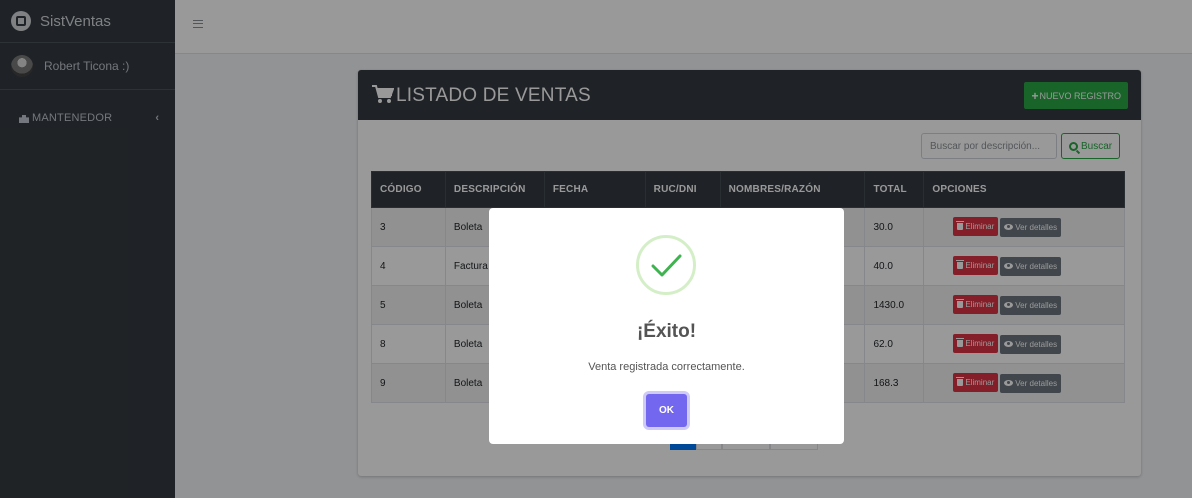 This screenshot has width=1192, height=498. I want to click on ok-button: OK, so click(666, 410).